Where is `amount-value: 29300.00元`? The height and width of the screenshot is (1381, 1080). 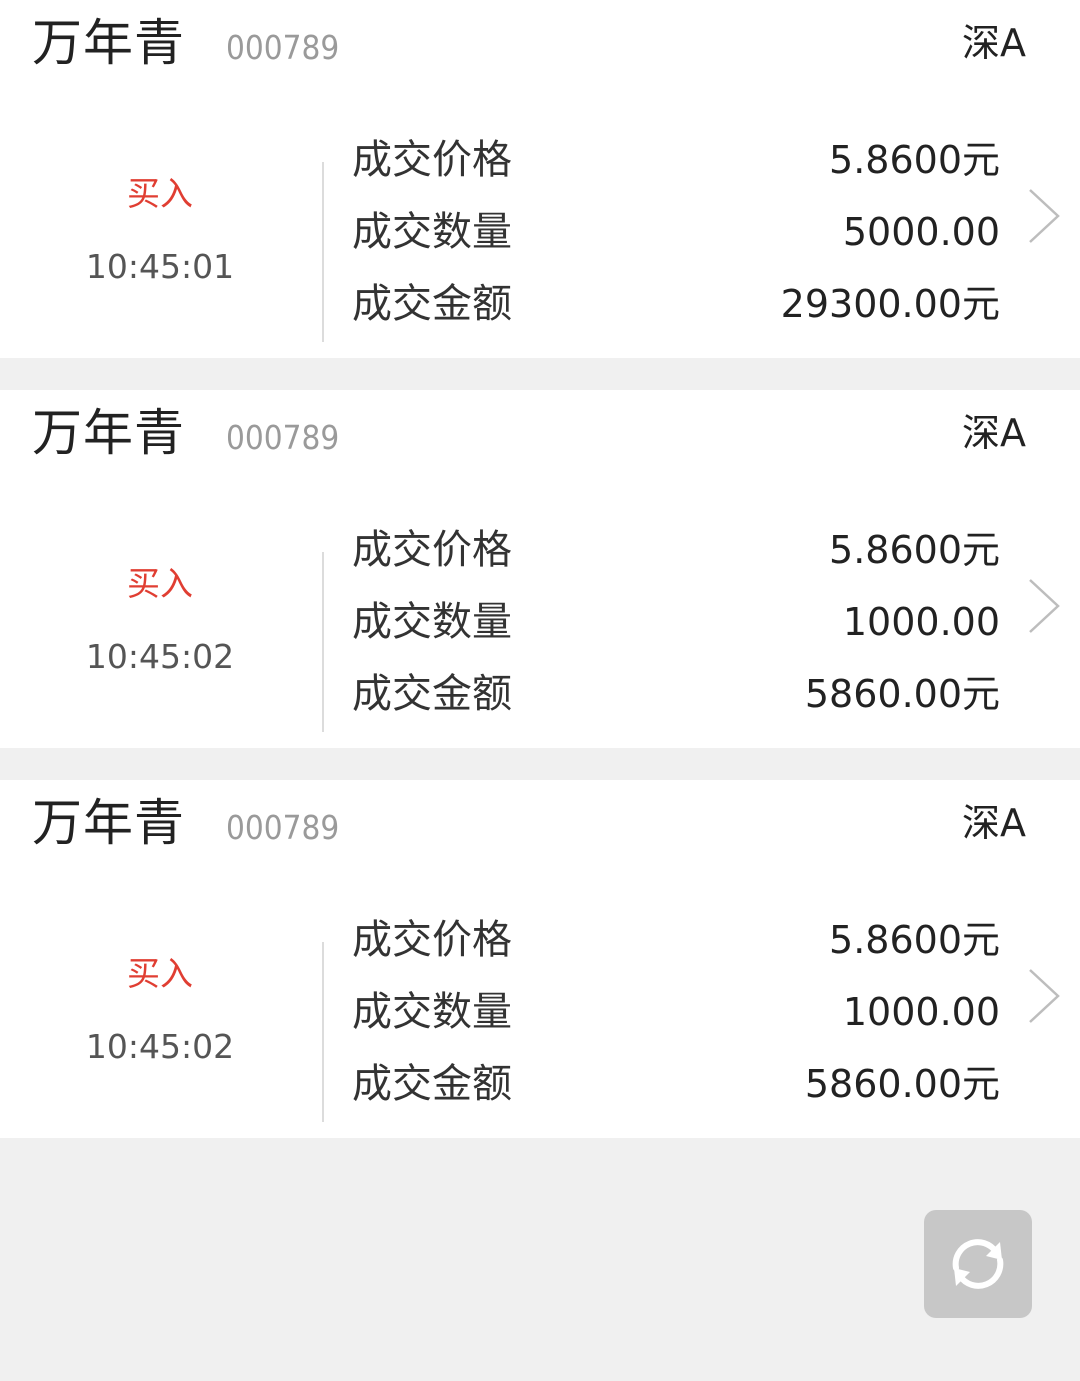
amount-value: 29300.00元 is located at coordinates (890, 304).